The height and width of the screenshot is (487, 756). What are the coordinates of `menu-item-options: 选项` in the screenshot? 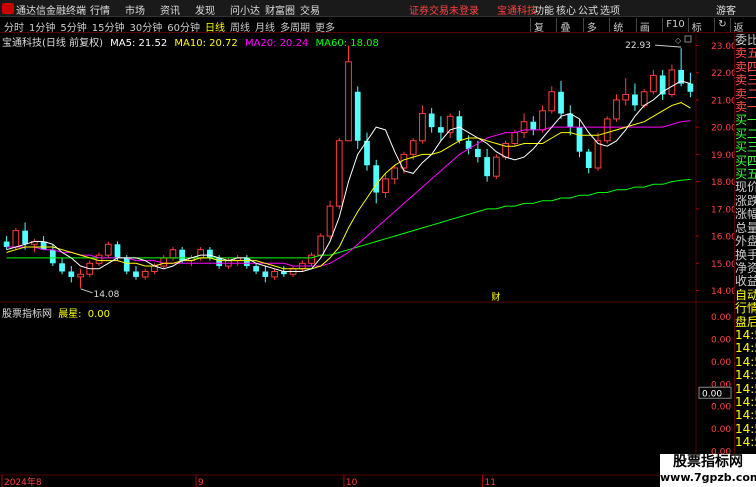 It's located at (611, 9).